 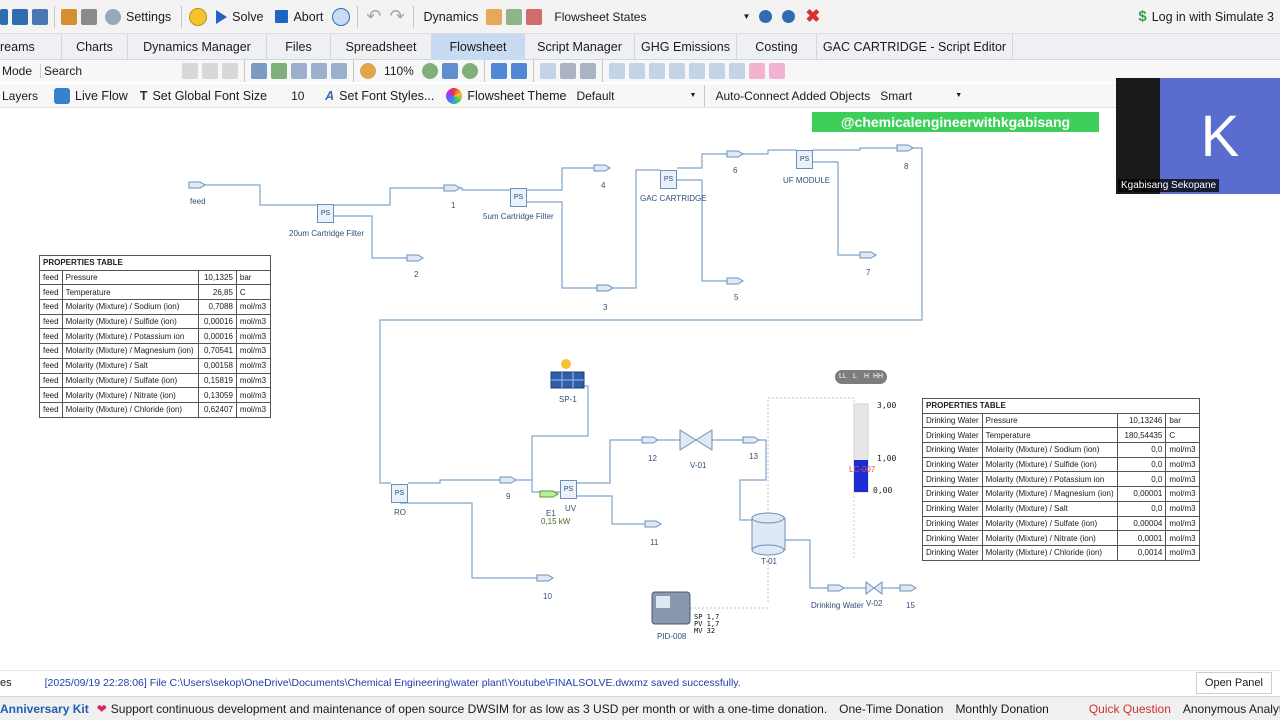 What do you see at coordinates (789, 16) in the screenshot?
I see `load-state-icon` at bounding box center [789, 16].